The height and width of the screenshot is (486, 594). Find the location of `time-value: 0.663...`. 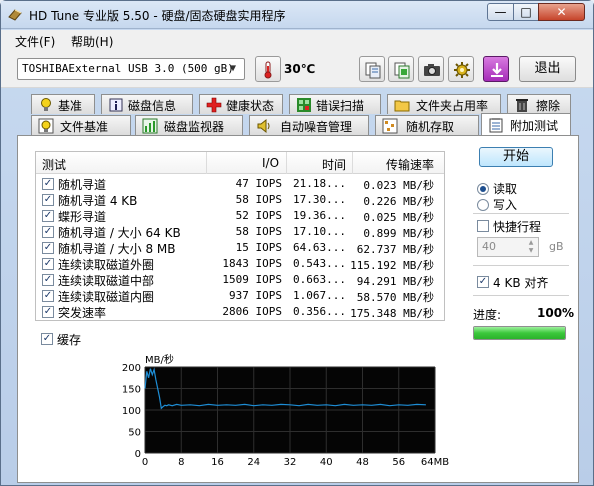

time-value: 0.663... is located at coordinates (319, 279).